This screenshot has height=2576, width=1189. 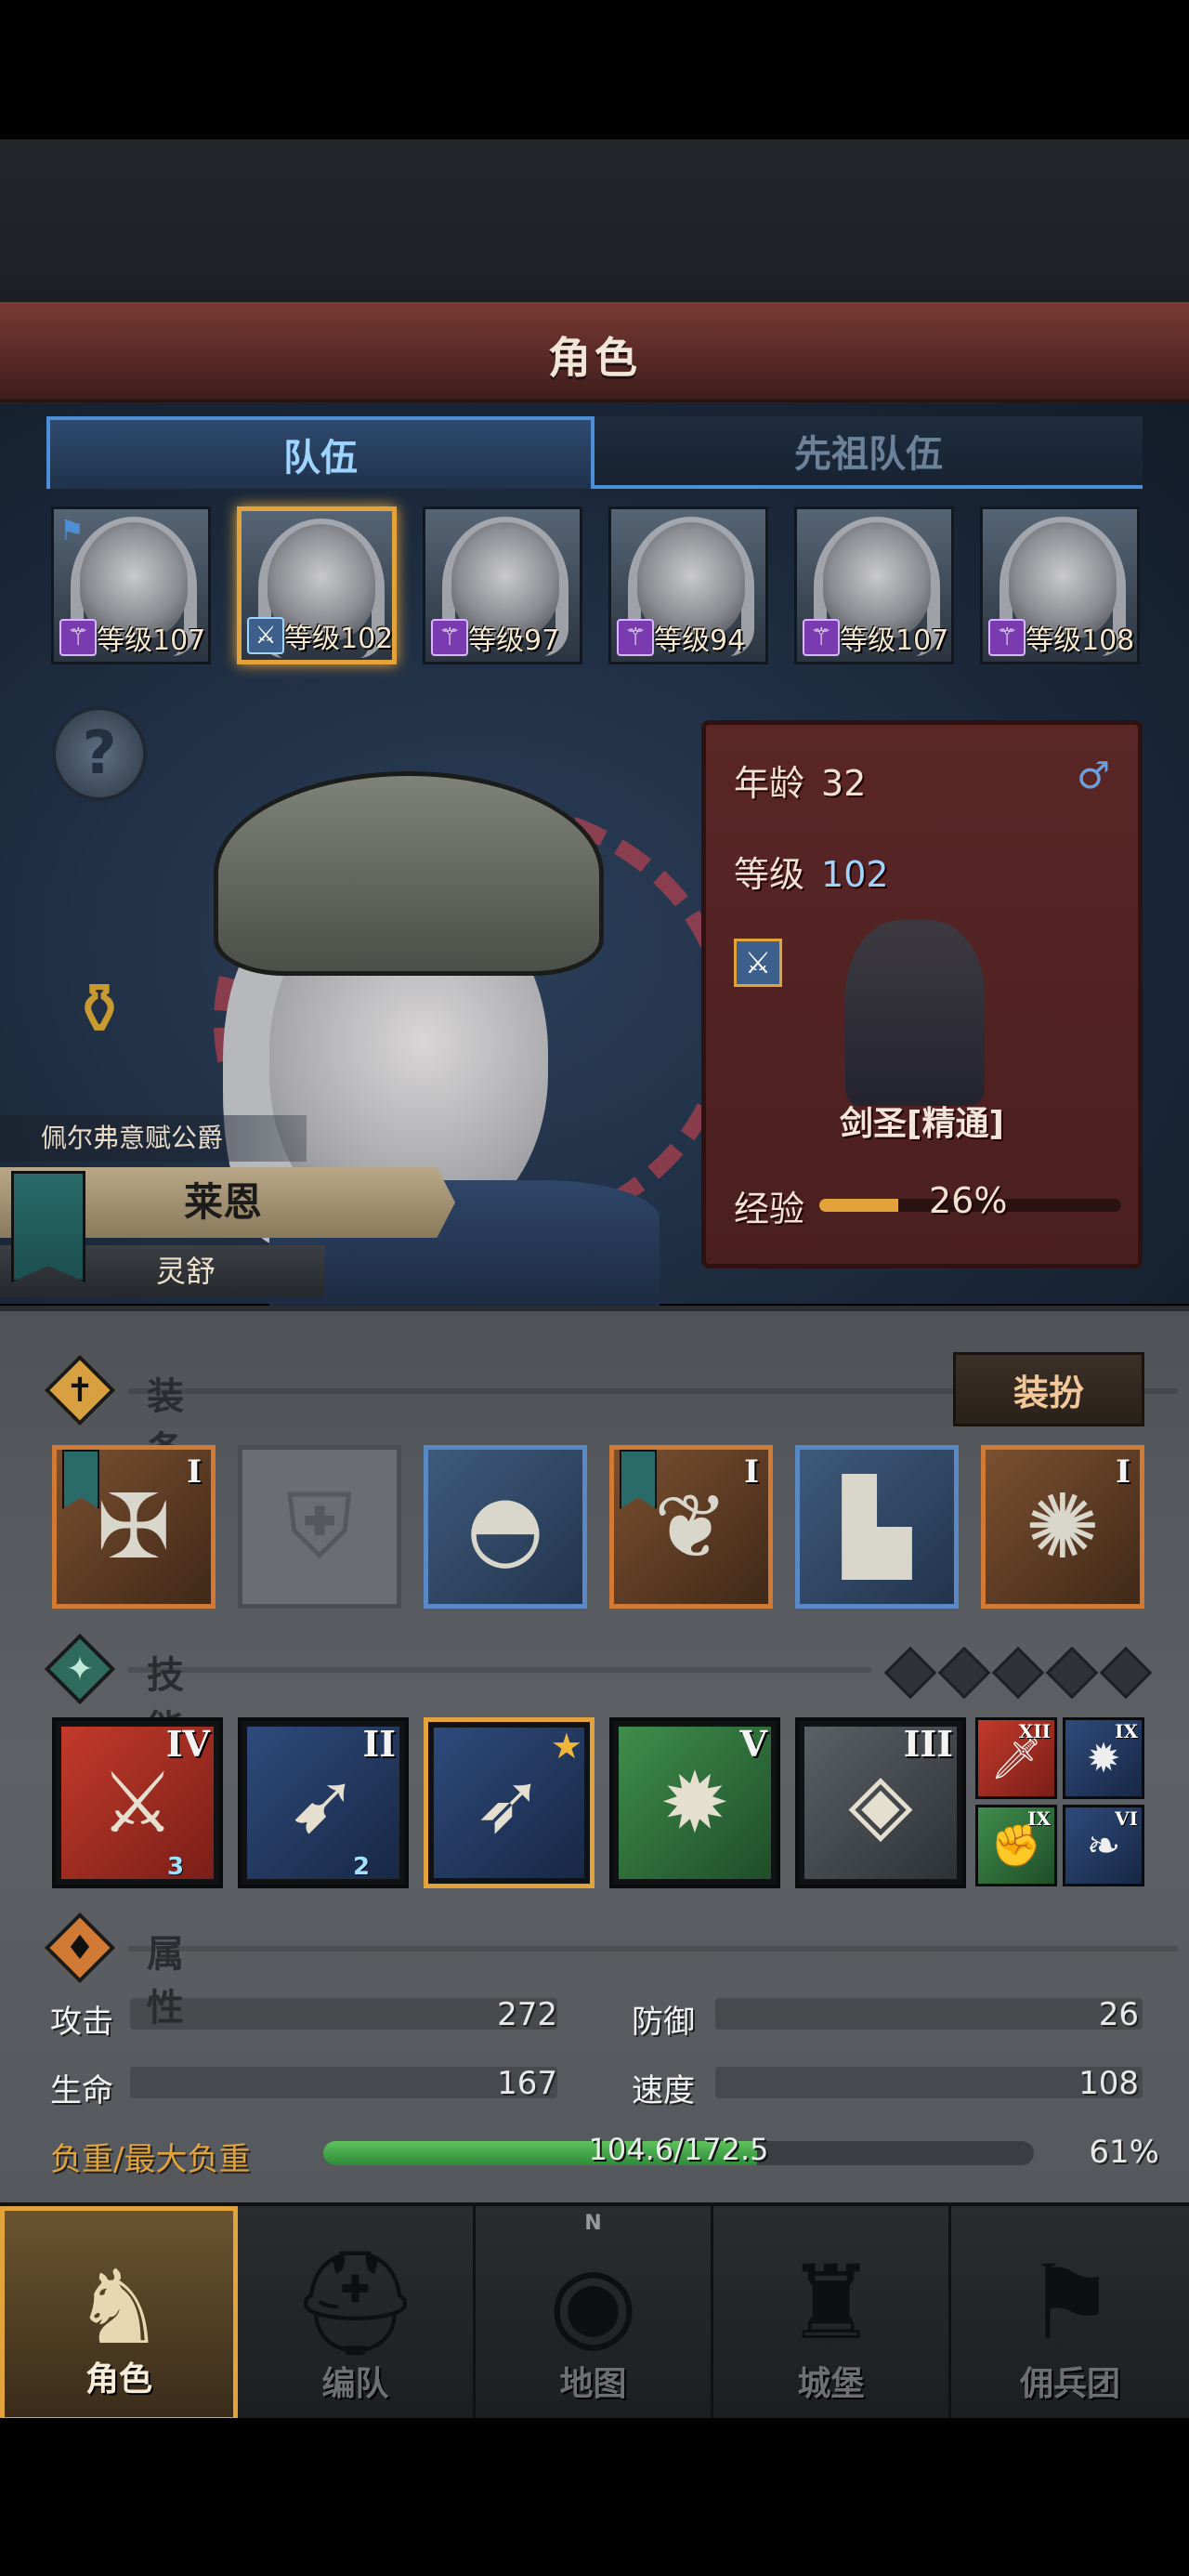 I want to click on level-row: 等级 102, so click(x=812, y=871).